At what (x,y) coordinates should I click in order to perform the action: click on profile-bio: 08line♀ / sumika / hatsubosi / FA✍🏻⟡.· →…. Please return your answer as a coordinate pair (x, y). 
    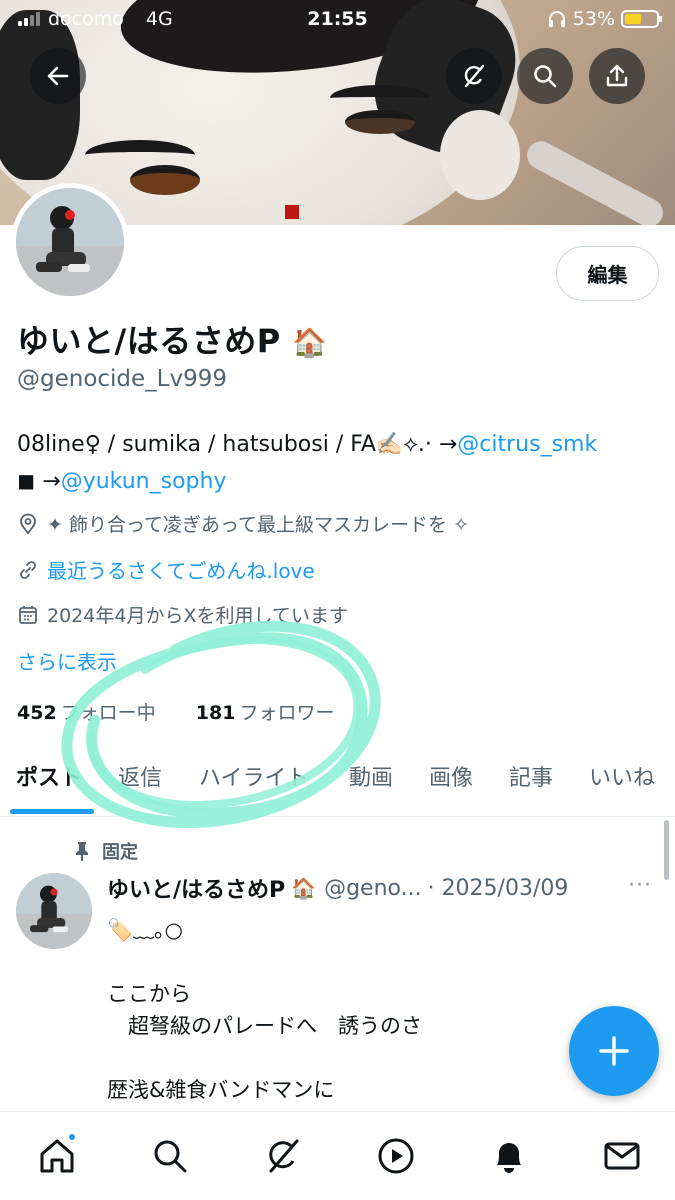
    Looking at the image, I should click on (307, 463).